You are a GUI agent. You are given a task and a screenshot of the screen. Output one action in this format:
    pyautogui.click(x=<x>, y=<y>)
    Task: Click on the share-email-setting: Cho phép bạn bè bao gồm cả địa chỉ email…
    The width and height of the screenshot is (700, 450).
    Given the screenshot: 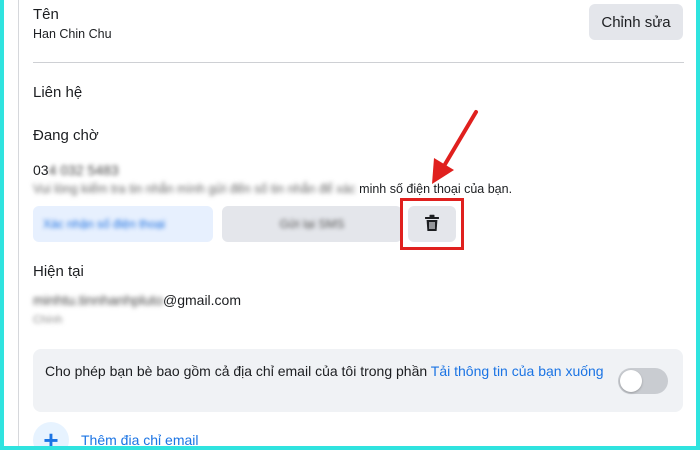 What is the action you would take?
    pyautogui.click(x=358, y=380)
    